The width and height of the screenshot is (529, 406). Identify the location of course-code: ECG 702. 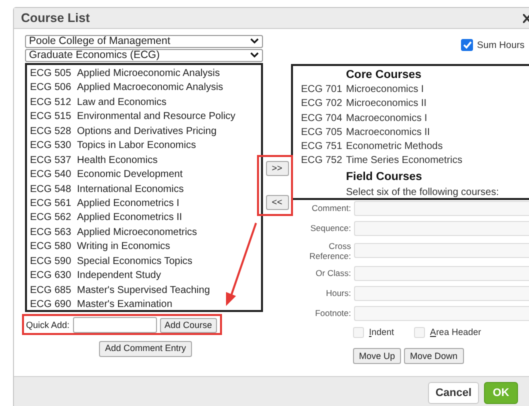
(322, 104).